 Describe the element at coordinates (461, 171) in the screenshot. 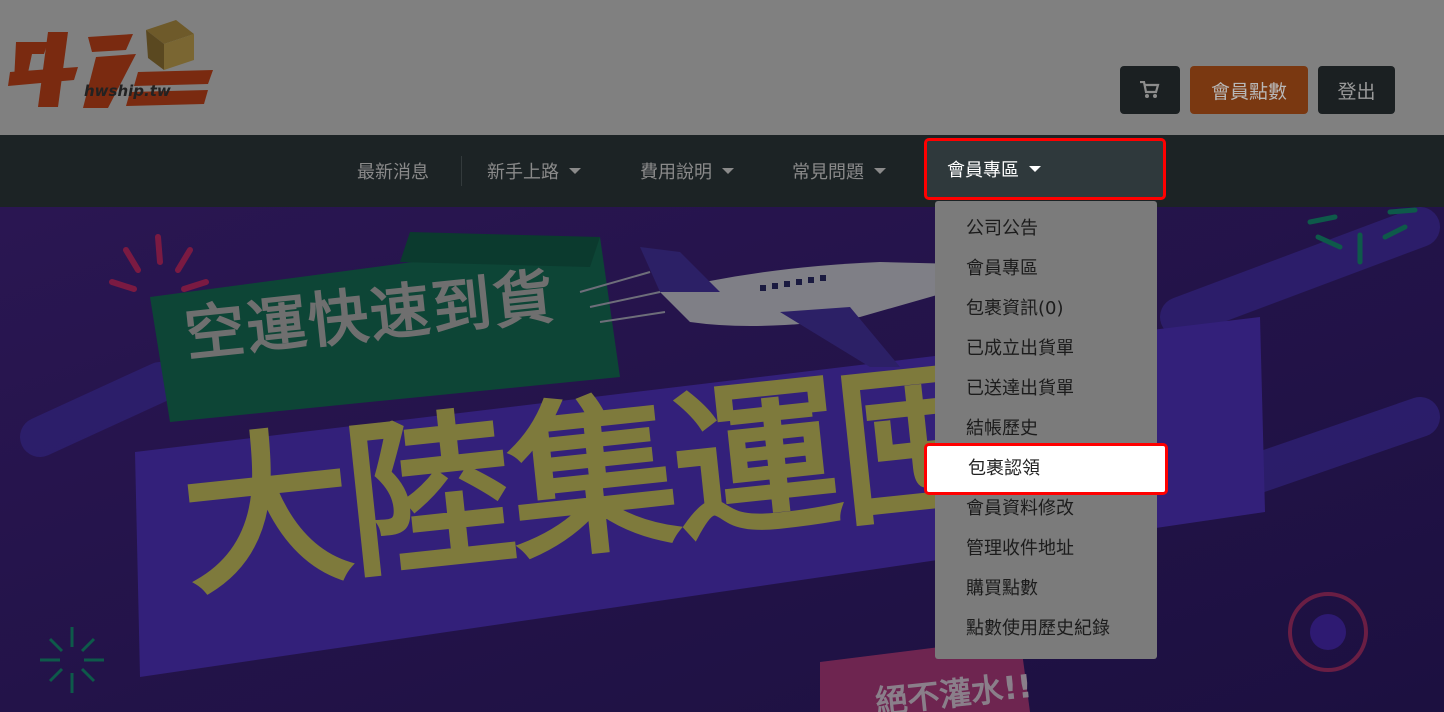

I see `nav-divider` at that location.